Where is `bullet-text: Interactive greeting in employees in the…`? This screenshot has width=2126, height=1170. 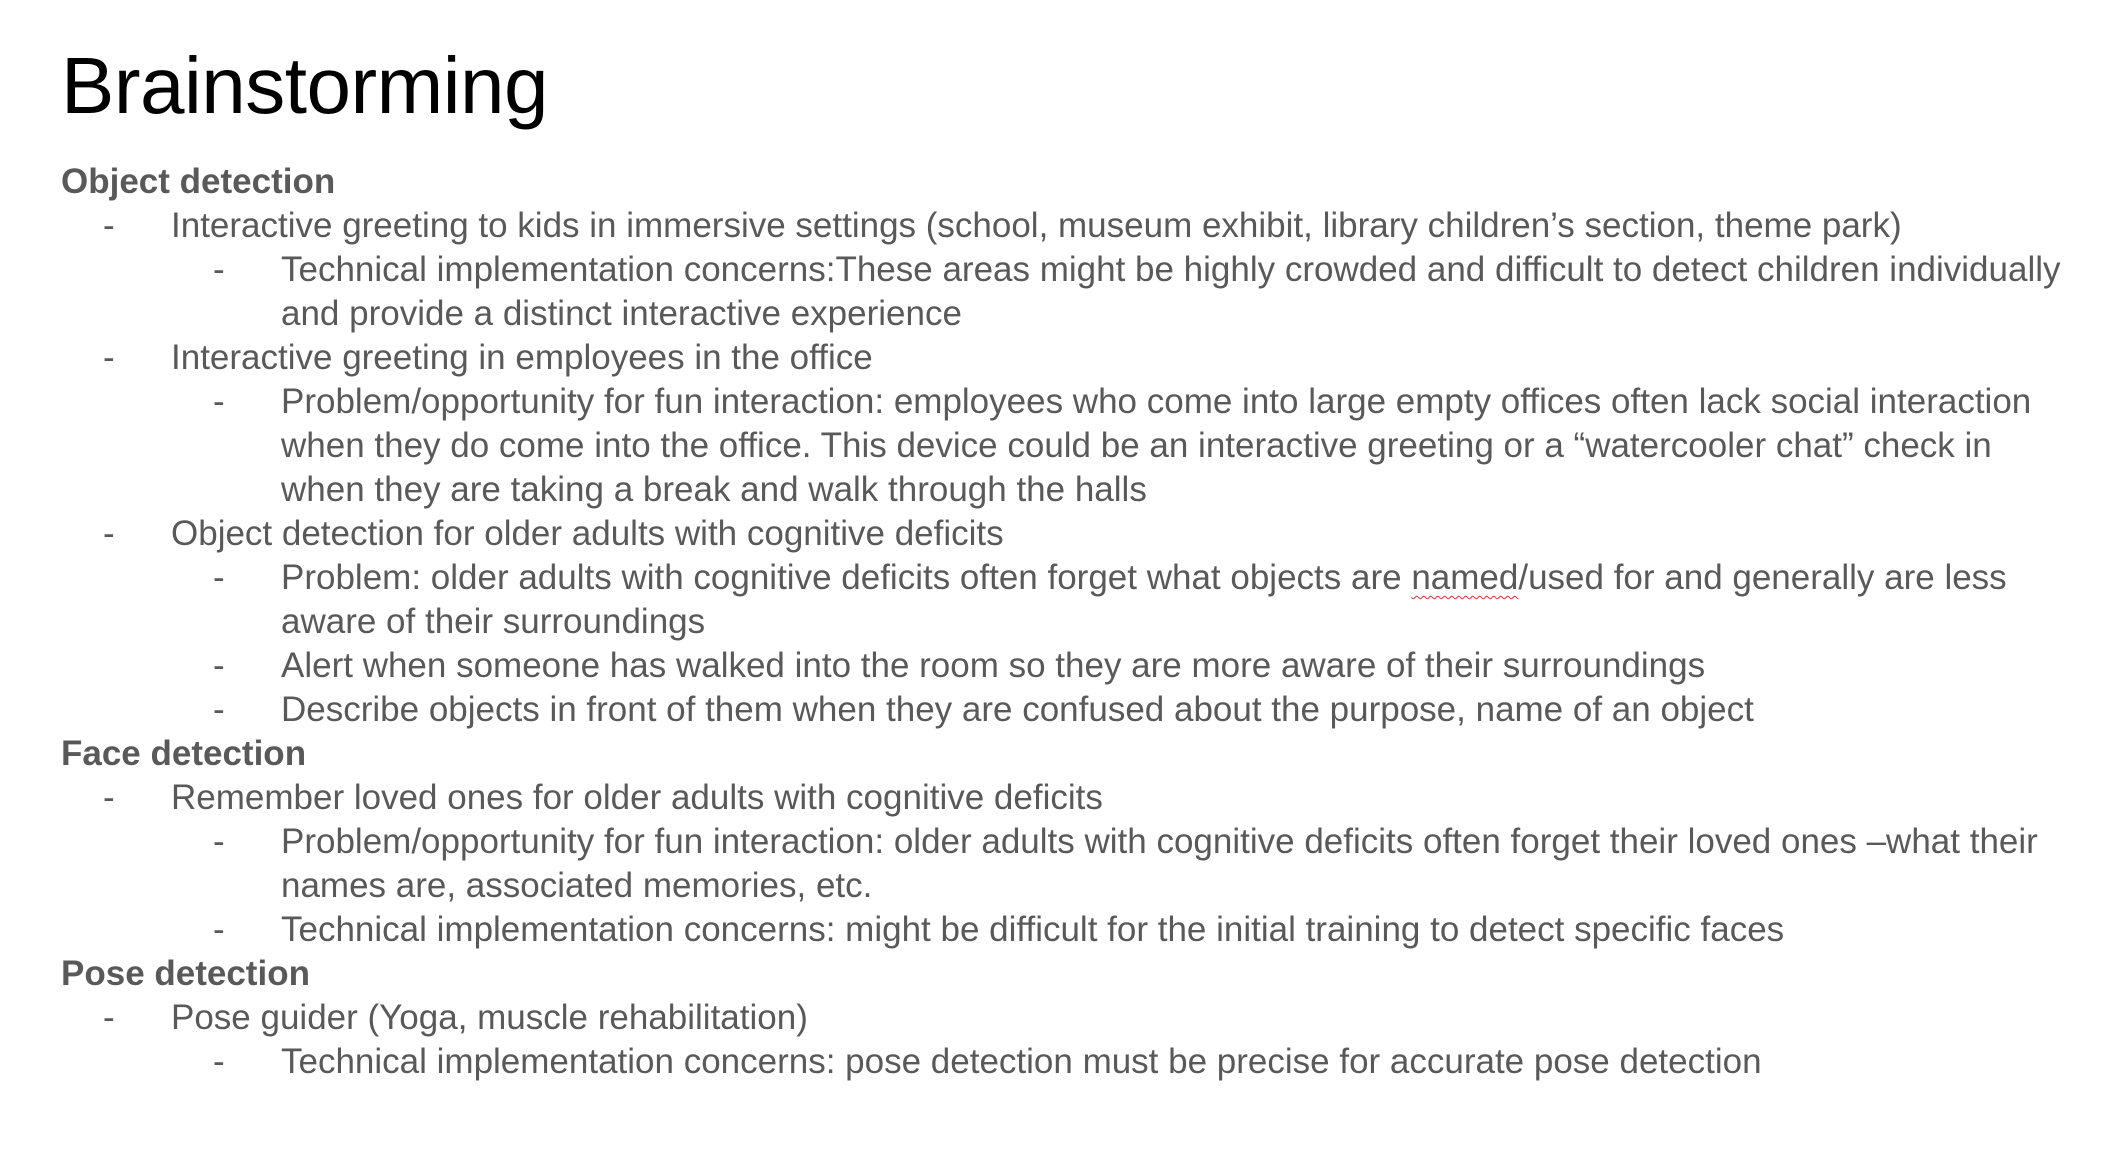
bullet-text: Interactive greeting in employees in the… is located at coordinates (522, 357).